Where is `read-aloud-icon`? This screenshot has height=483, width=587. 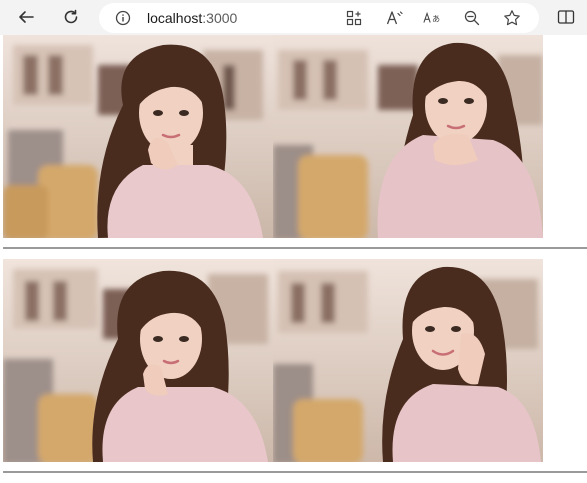
read-aloud-icon is located at coordinates (395, 18).